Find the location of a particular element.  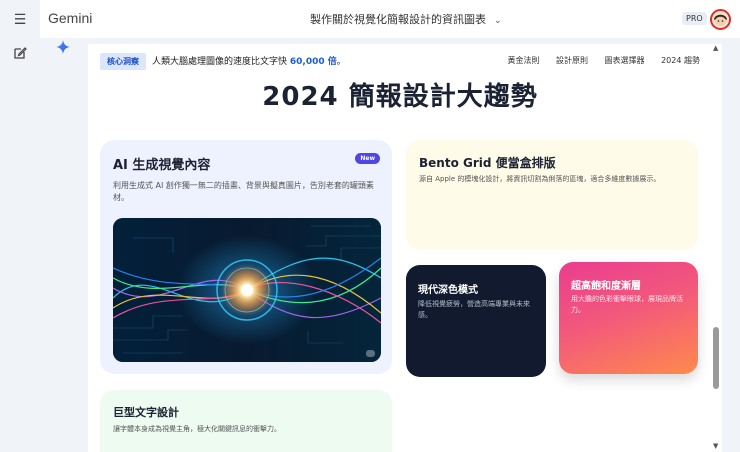

chat-title-dropdown: 製作關於視覺化簡報設計的資訊圖表 ⌄ is located at coordinates (406, 19).